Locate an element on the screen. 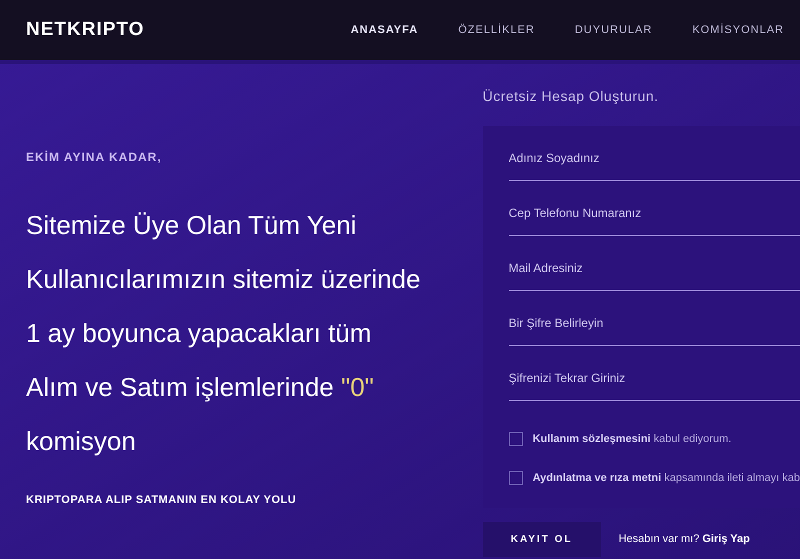 This screenshot has height=559, width=800. login-prompt: Hesabın var mı? Giriş Yap is located at coordinates (684, 539).